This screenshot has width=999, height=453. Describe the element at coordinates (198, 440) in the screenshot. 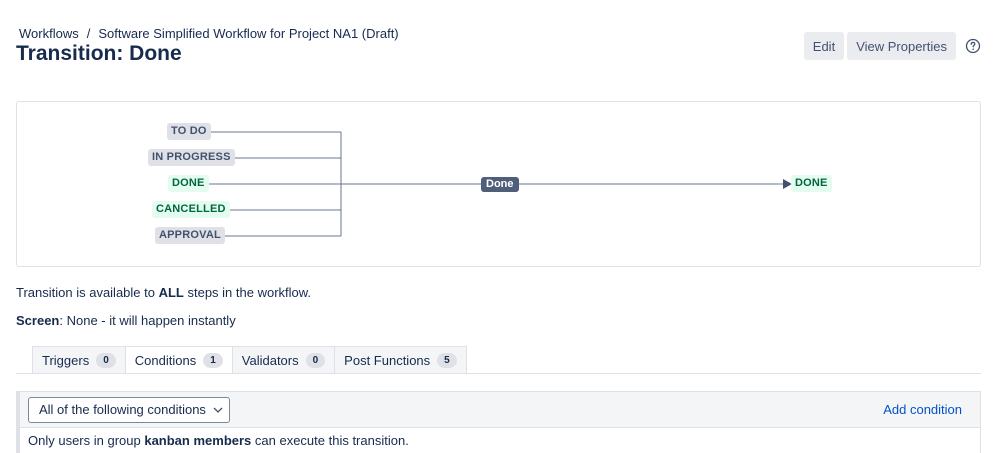

I see `condition-group-name: kanban members` at that location.